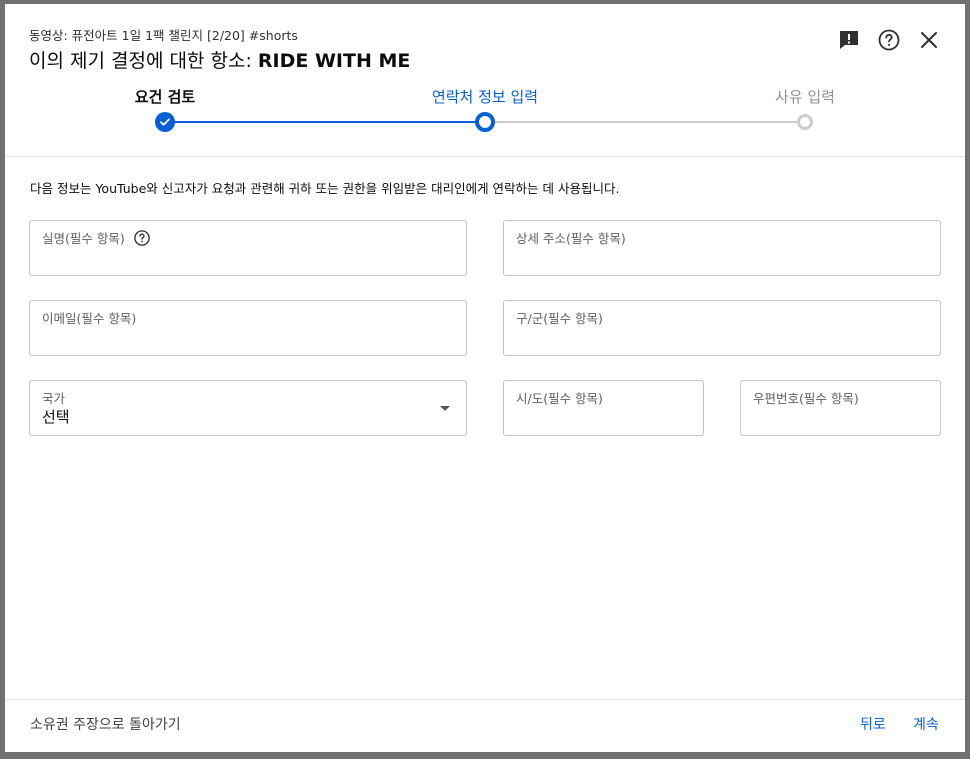  I want to click on check-icon, so click(165, 122).